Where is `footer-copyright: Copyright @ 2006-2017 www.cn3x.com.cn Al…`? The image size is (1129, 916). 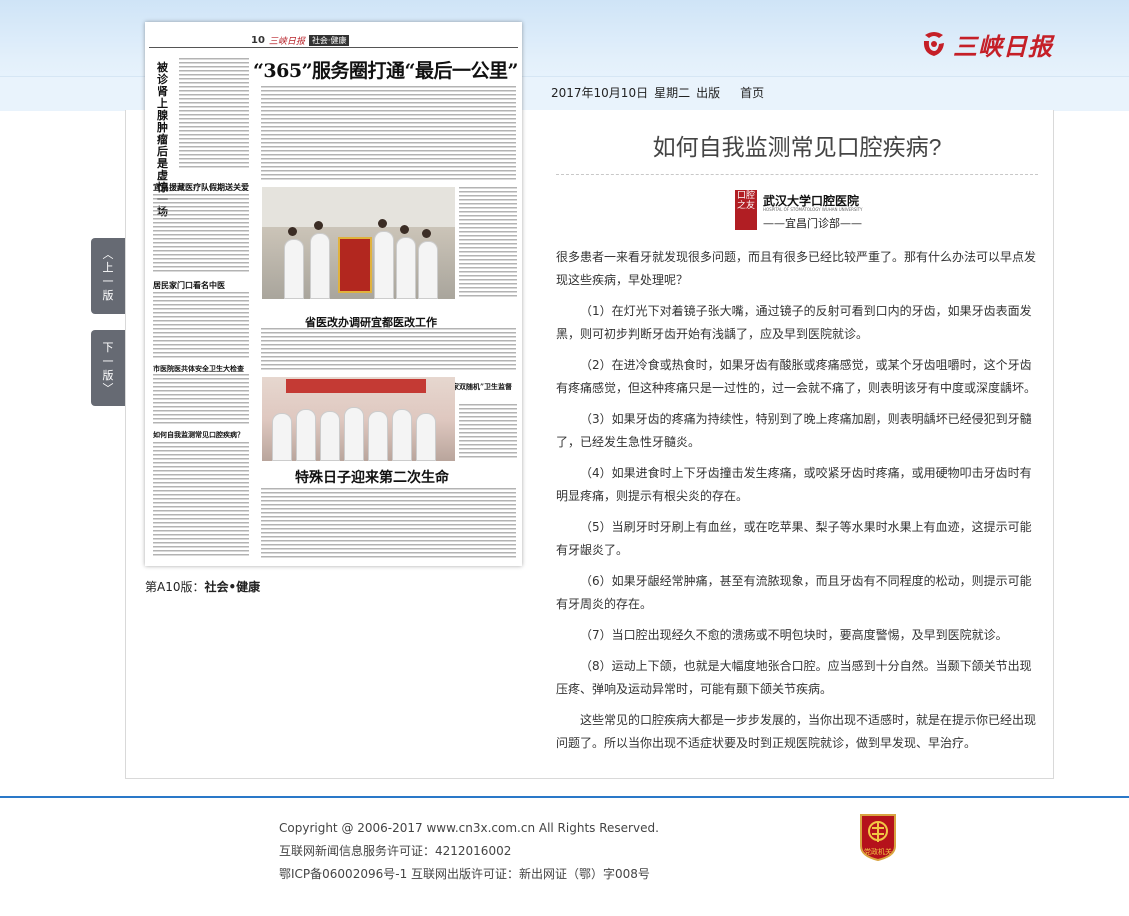 footer-copyright: Copyright @ 2006-2017 www.cn3x.com.cn Al… is located at coordinates (469, 828).